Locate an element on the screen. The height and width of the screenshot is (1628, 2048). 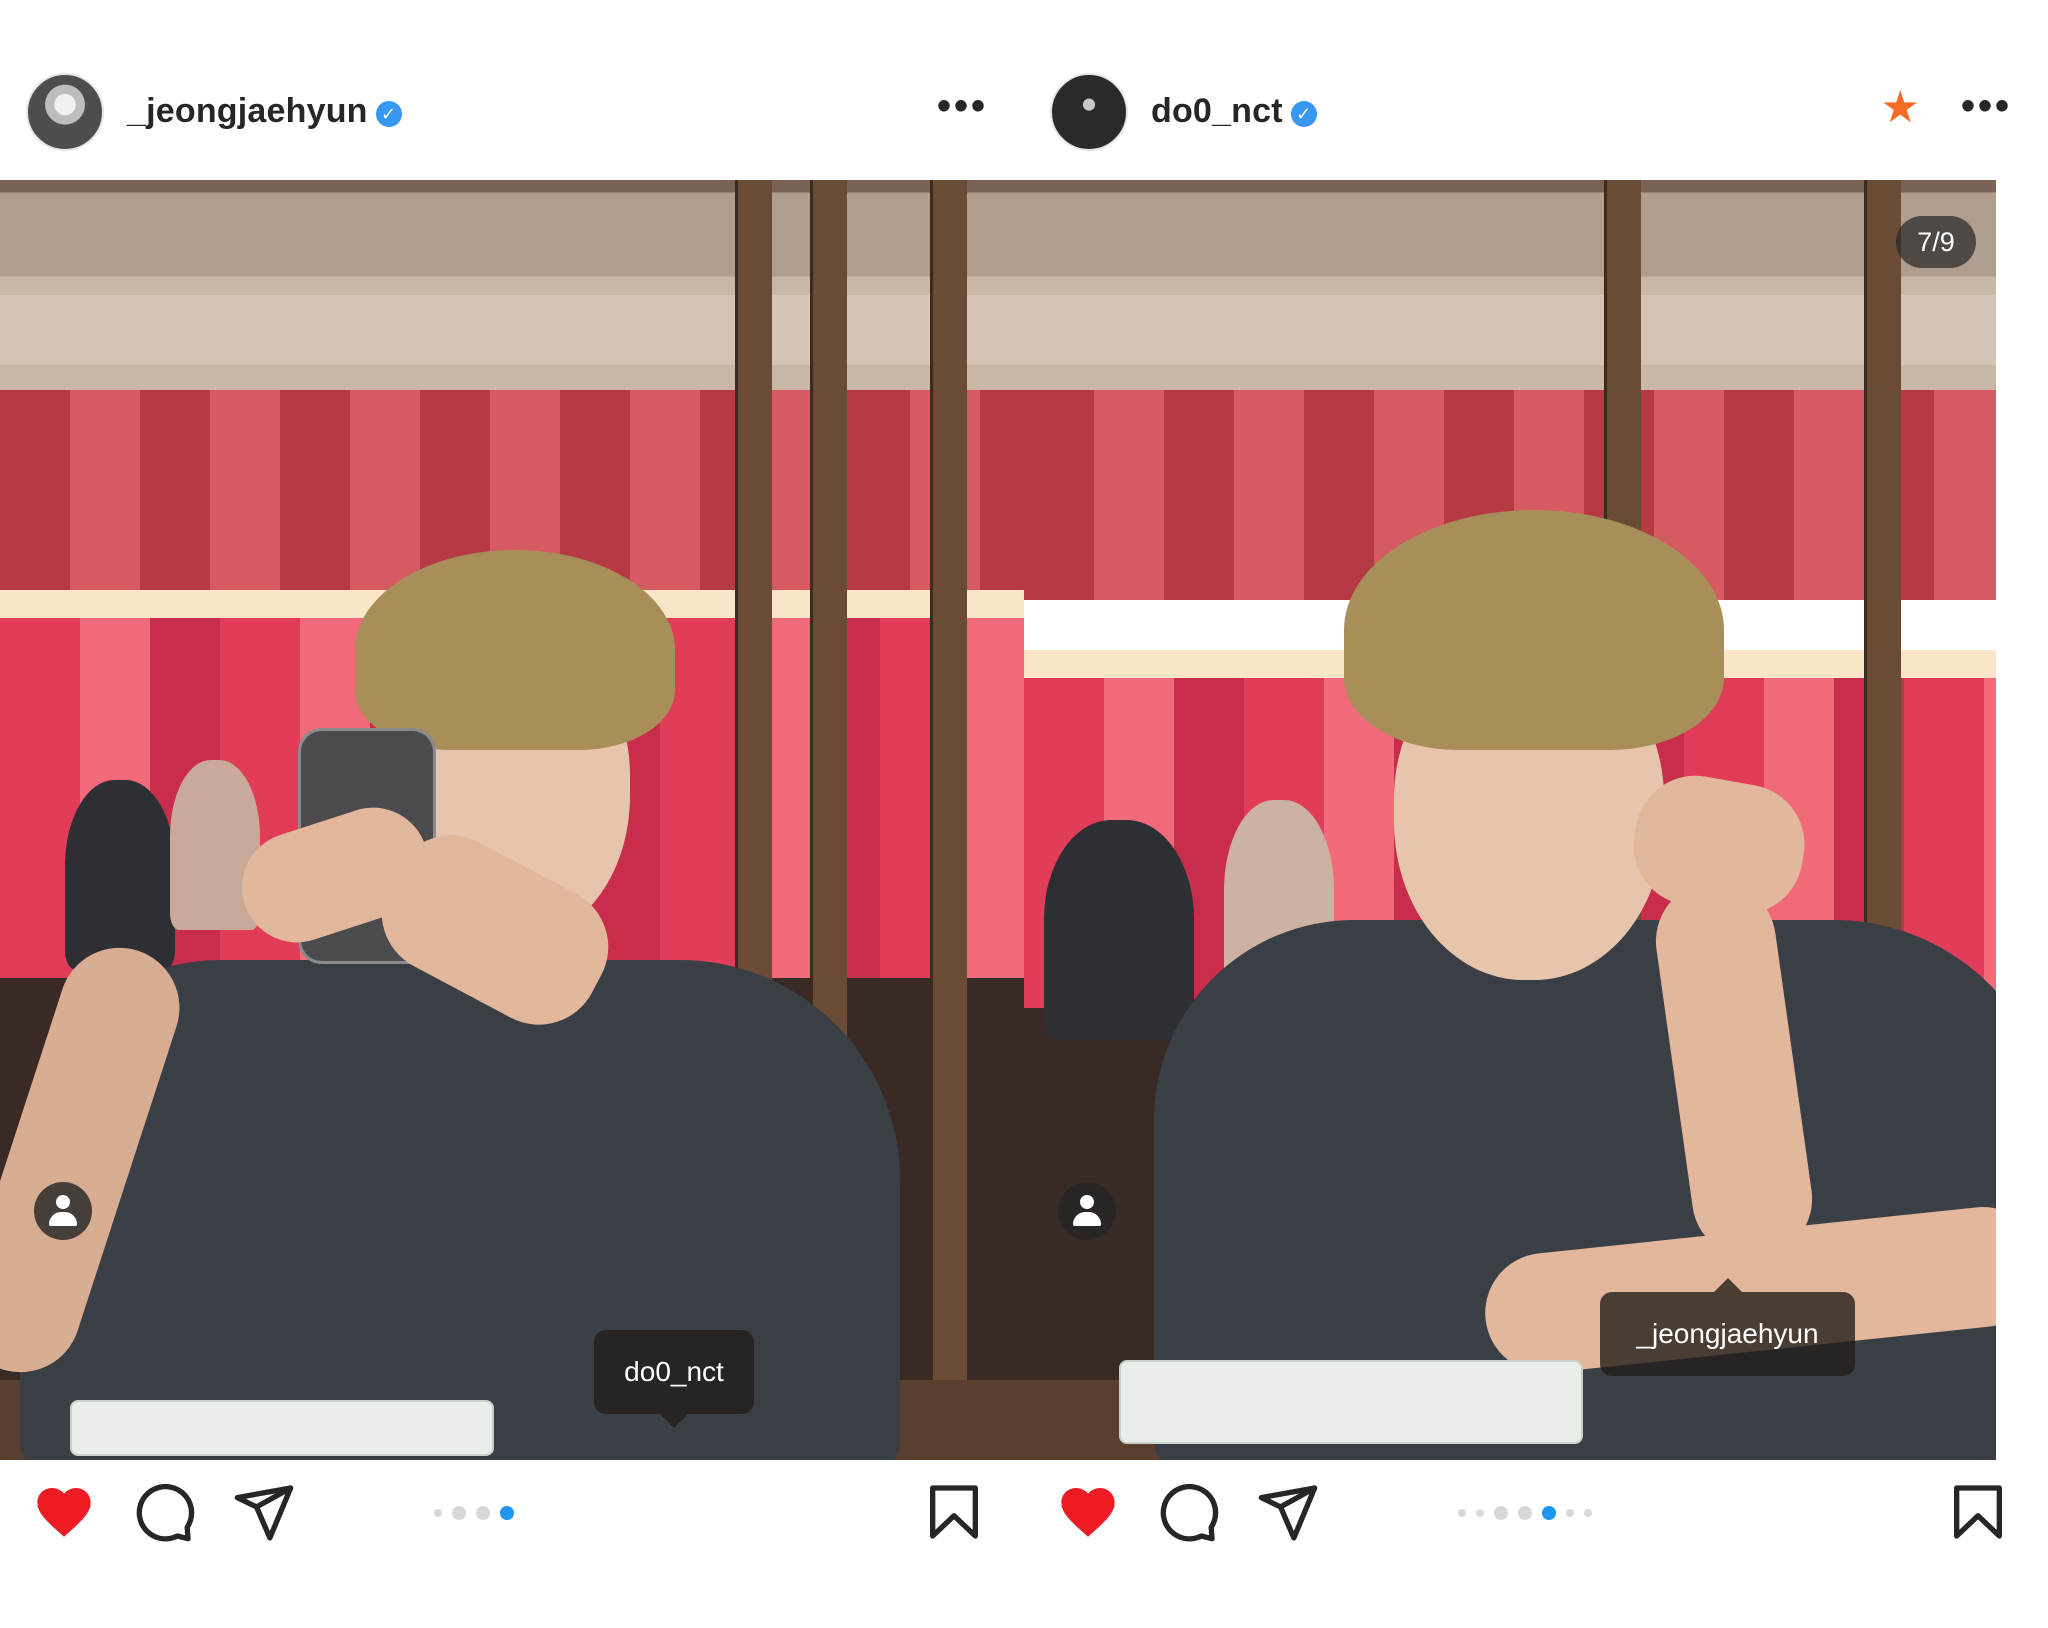
favorite-star-icon: ★ is located at coordinates (1900, 107).